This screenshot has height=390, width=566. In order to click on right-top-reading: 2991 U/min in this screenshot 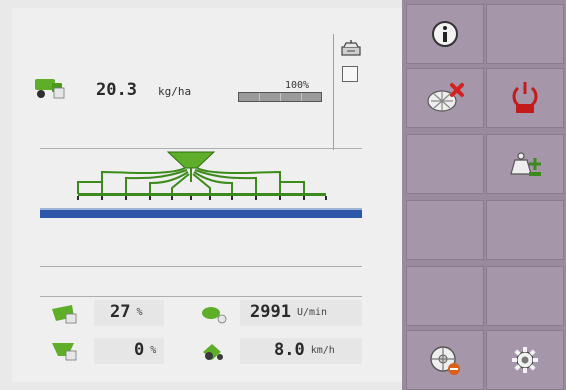, I will do `click(288, 312)`.